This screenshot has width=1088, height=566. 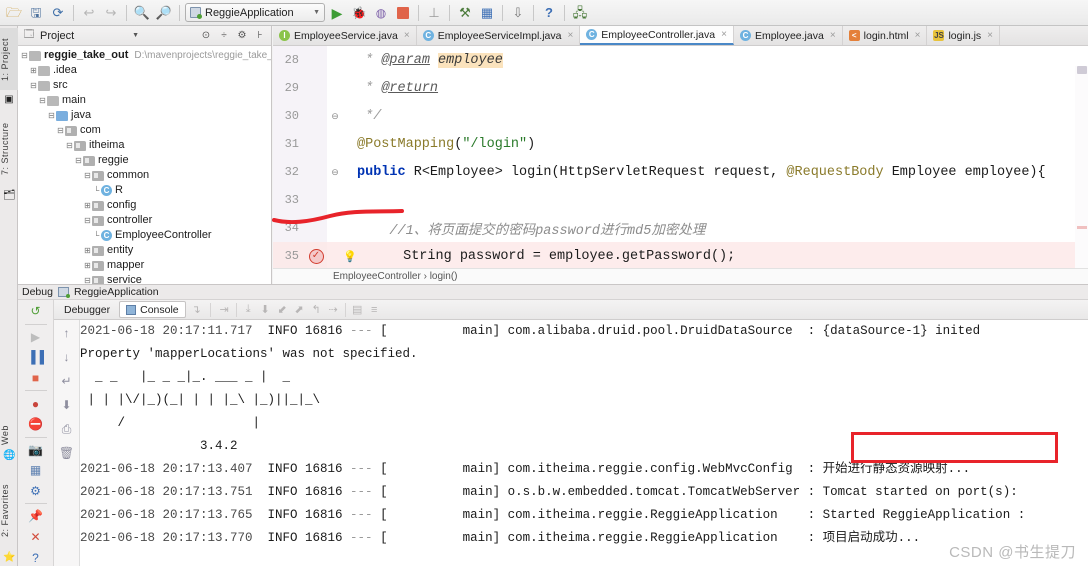 I want to click on run-to-cursor-icon: ⇢, so click(x=333, y=309).